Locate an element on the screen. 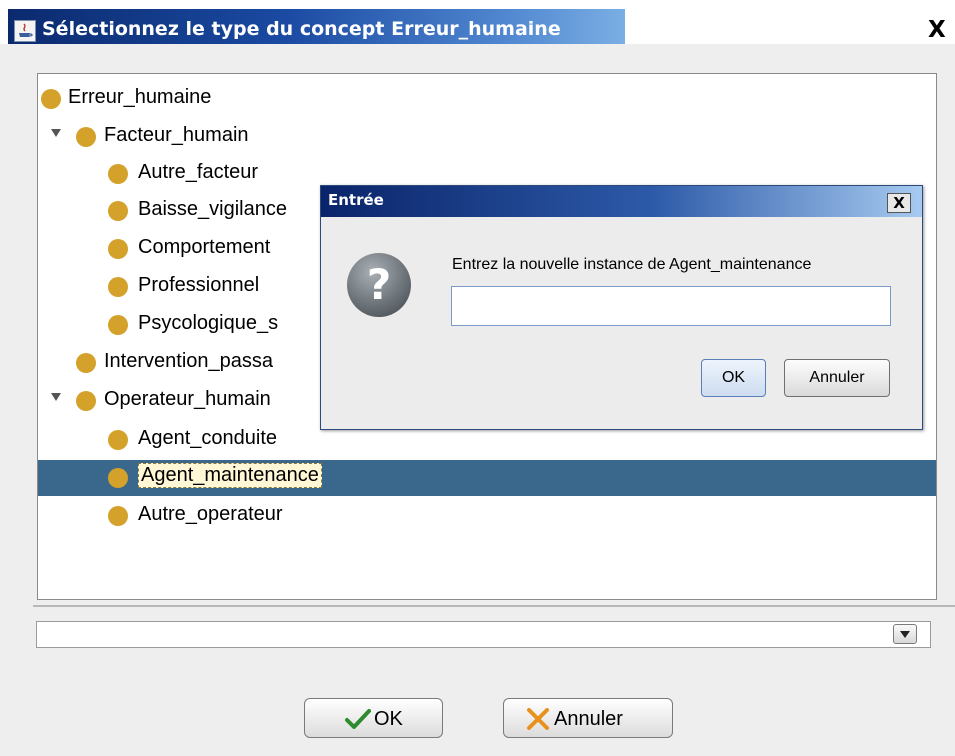 The height and width of the screenshot is (756, 955). question-glyph: ? is located at coordinates (379, 284).